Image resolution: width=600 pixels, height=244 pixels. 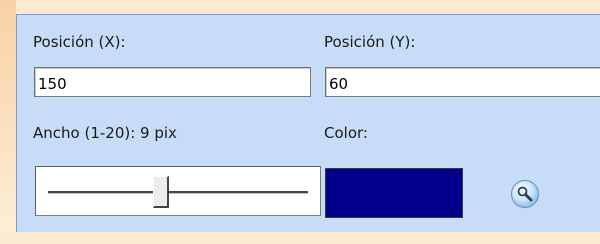 What do you see at coordinates (161, 192) in the screenshot?
I see `slider-thumb` at bounding box center [161, 192].